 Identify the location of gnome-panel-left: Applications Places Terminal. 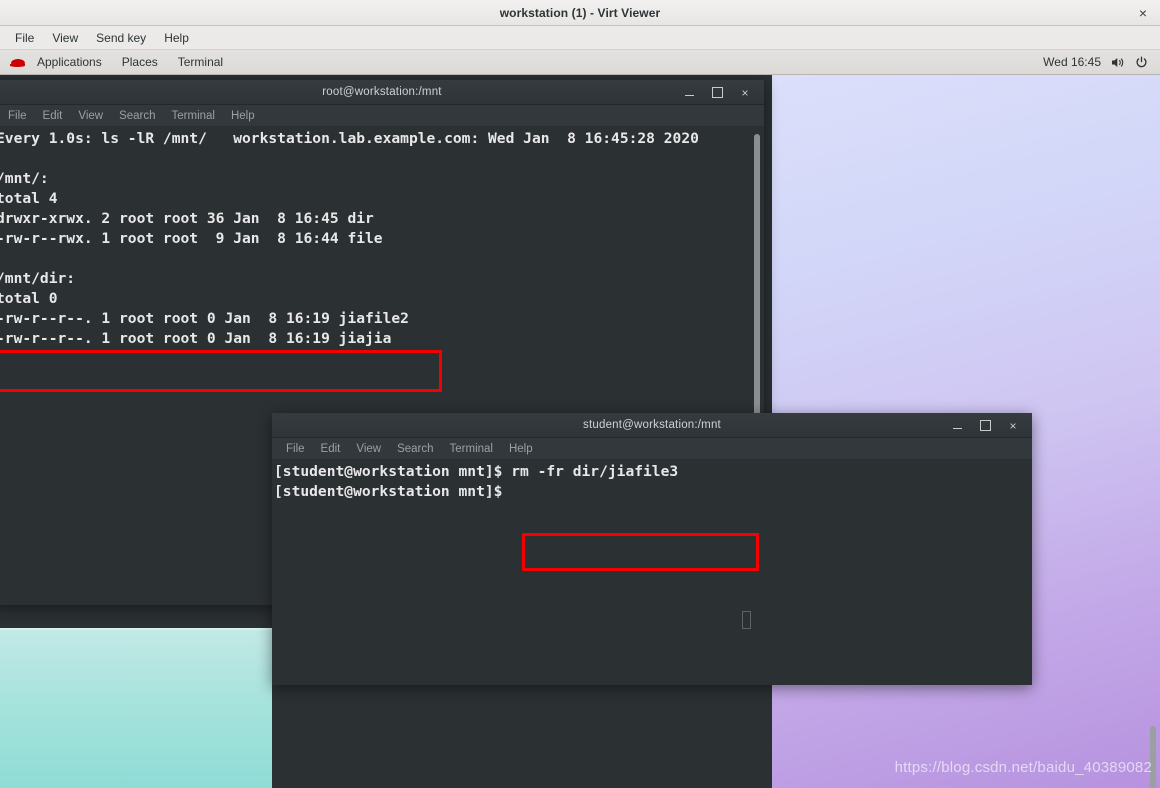
(120, 62).